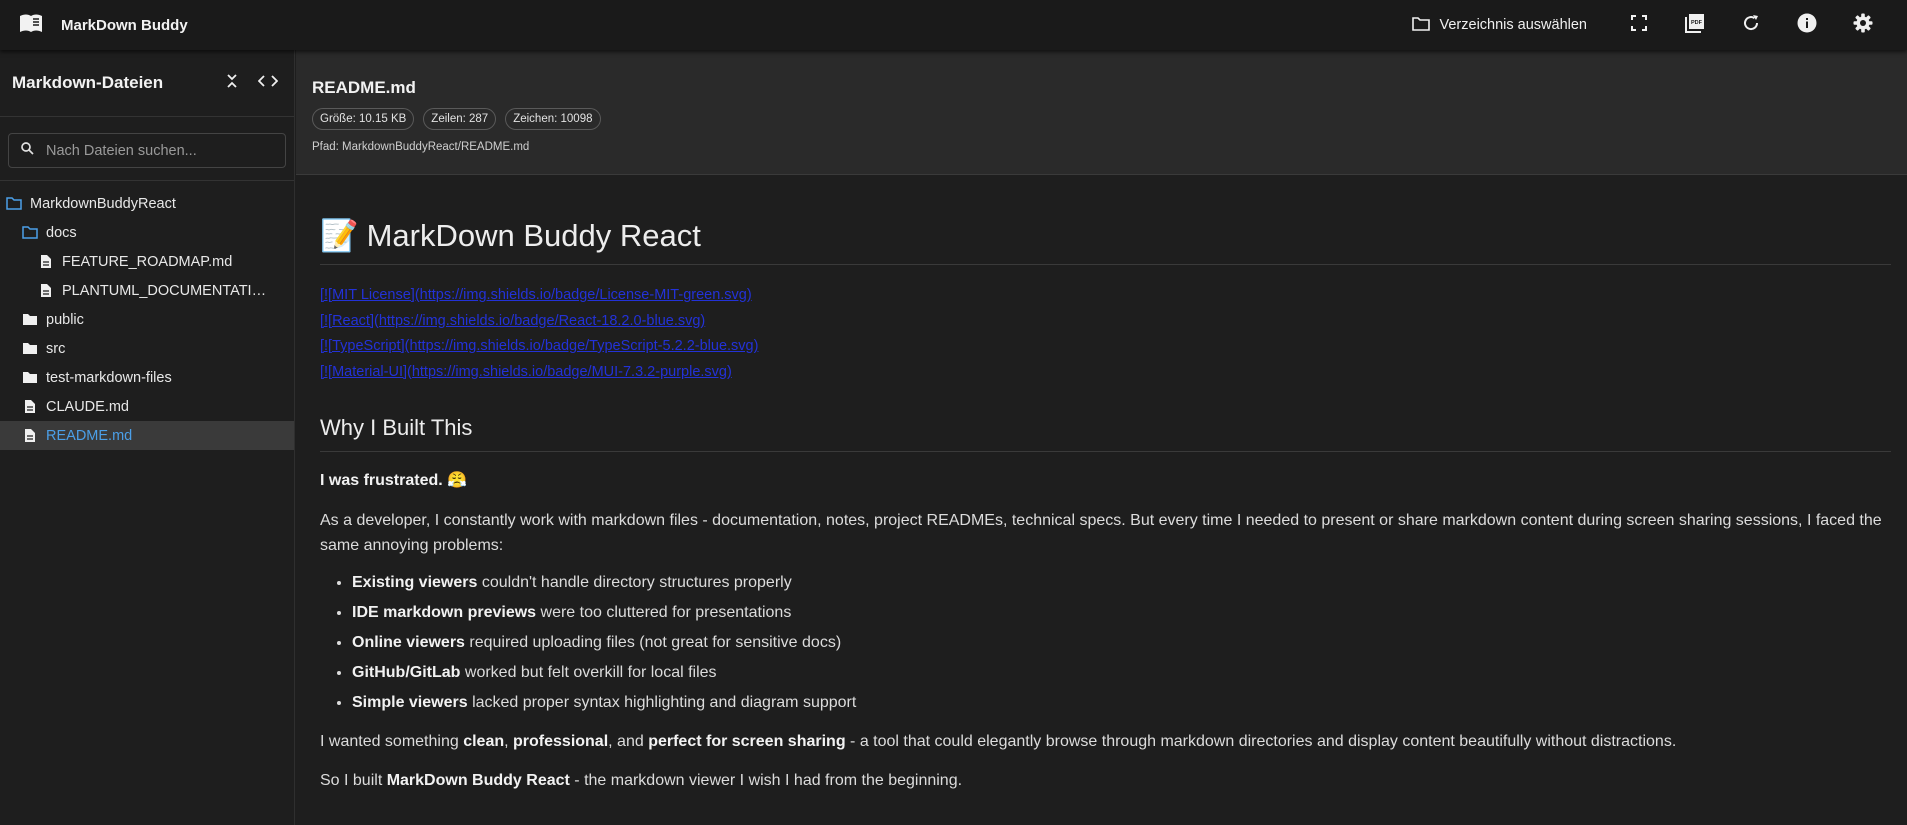 Image resolution: width=1907 pixels, height=825 pixels. I want to click on tree-item-feature-roadmap-md: FEATURE_ROADMAP.md, so click(147, 261).